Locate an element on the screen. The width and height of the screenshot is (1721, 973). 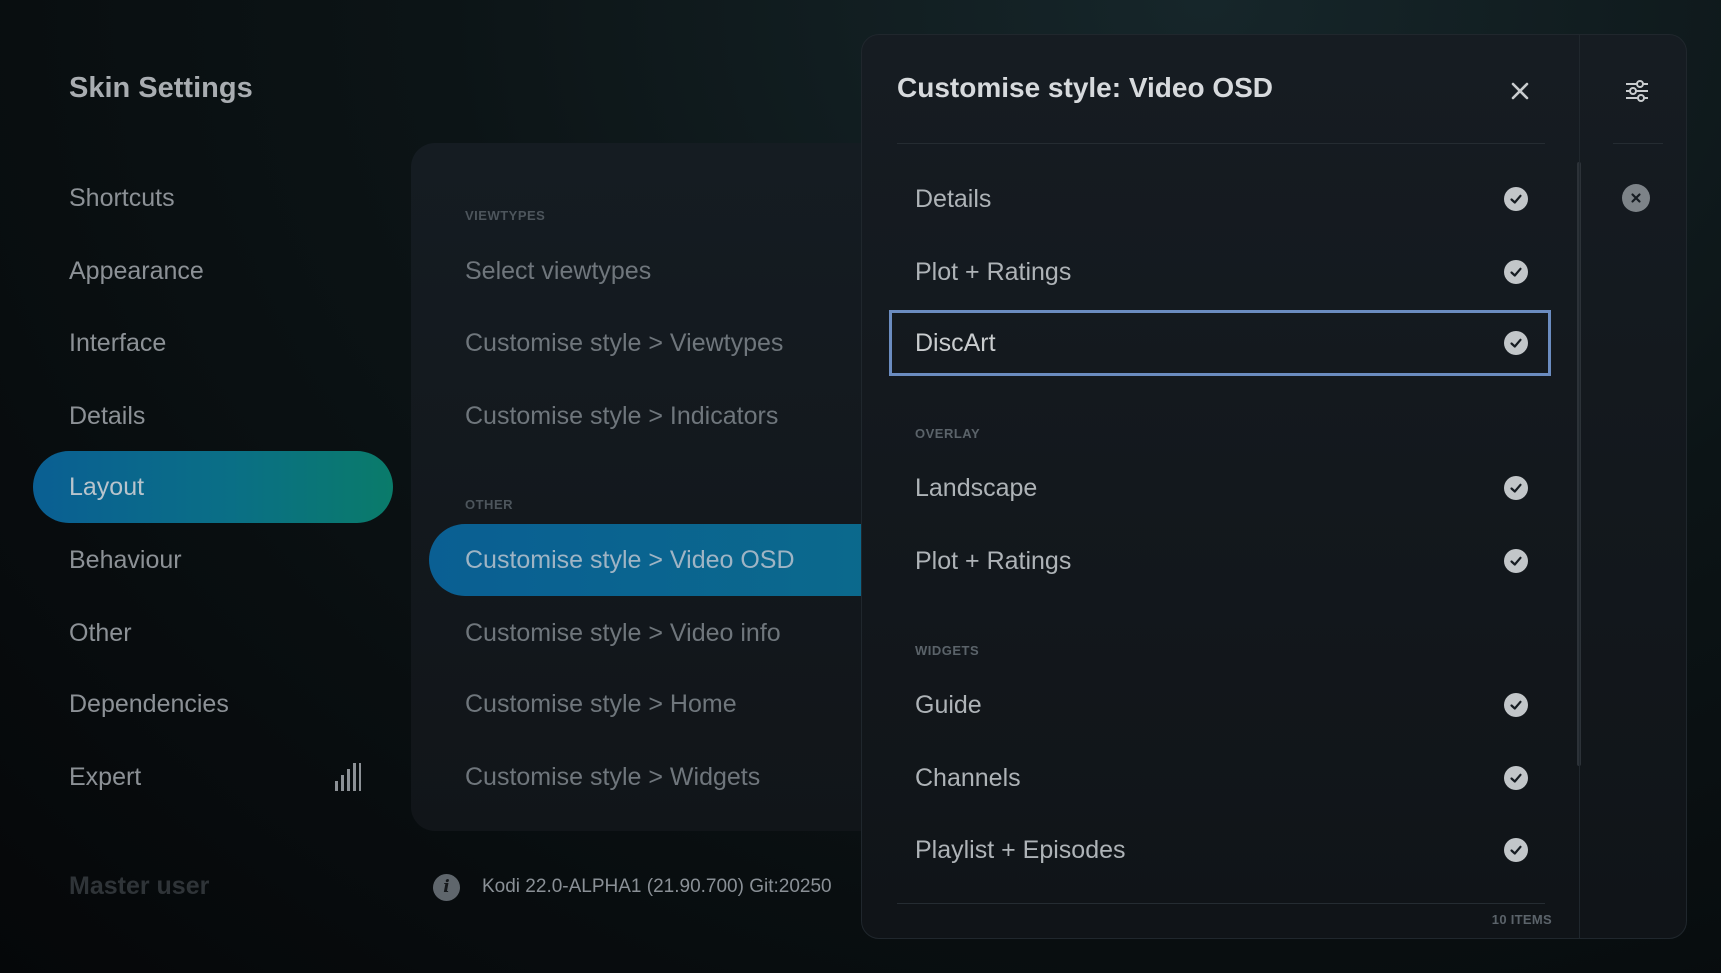
version-info: i Kodi 22.0-ALPHA1 (21.90.700) Git:20250 is located at coordinates (667, 887).